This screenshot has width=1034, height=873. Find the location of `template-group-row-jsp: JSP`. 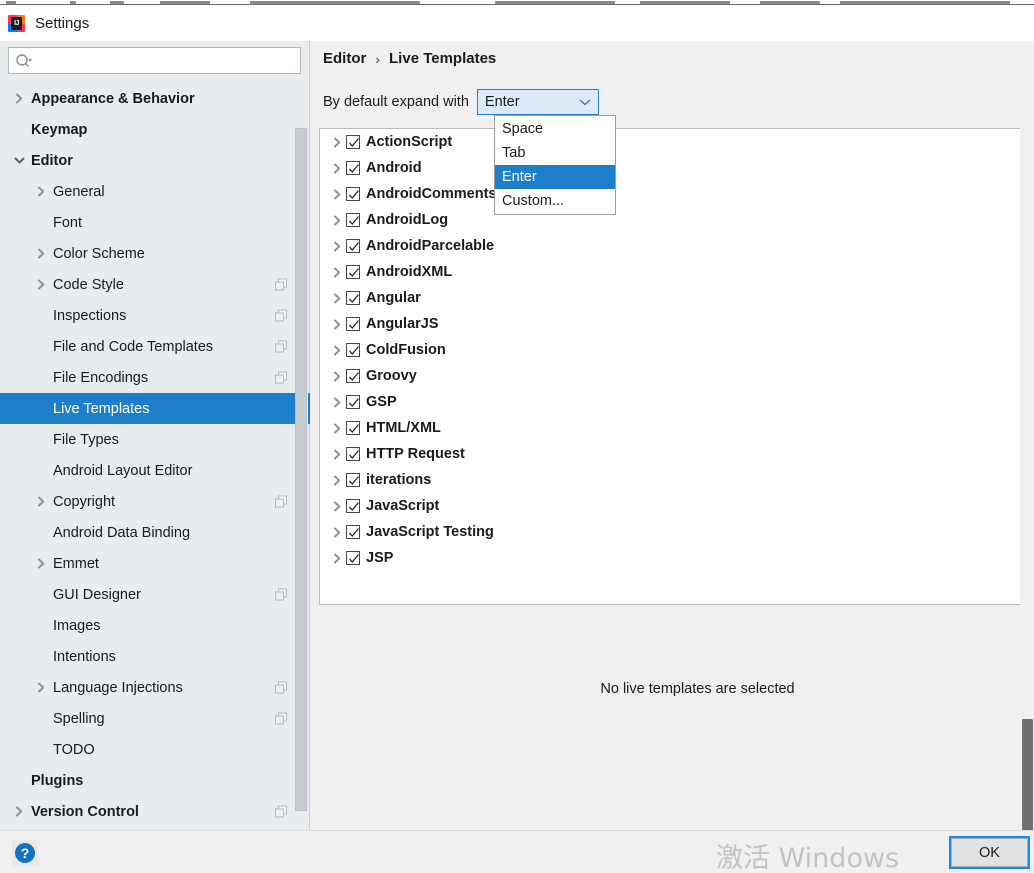

template-group-row-jsp: JSP is located at coordinates (672, 558).